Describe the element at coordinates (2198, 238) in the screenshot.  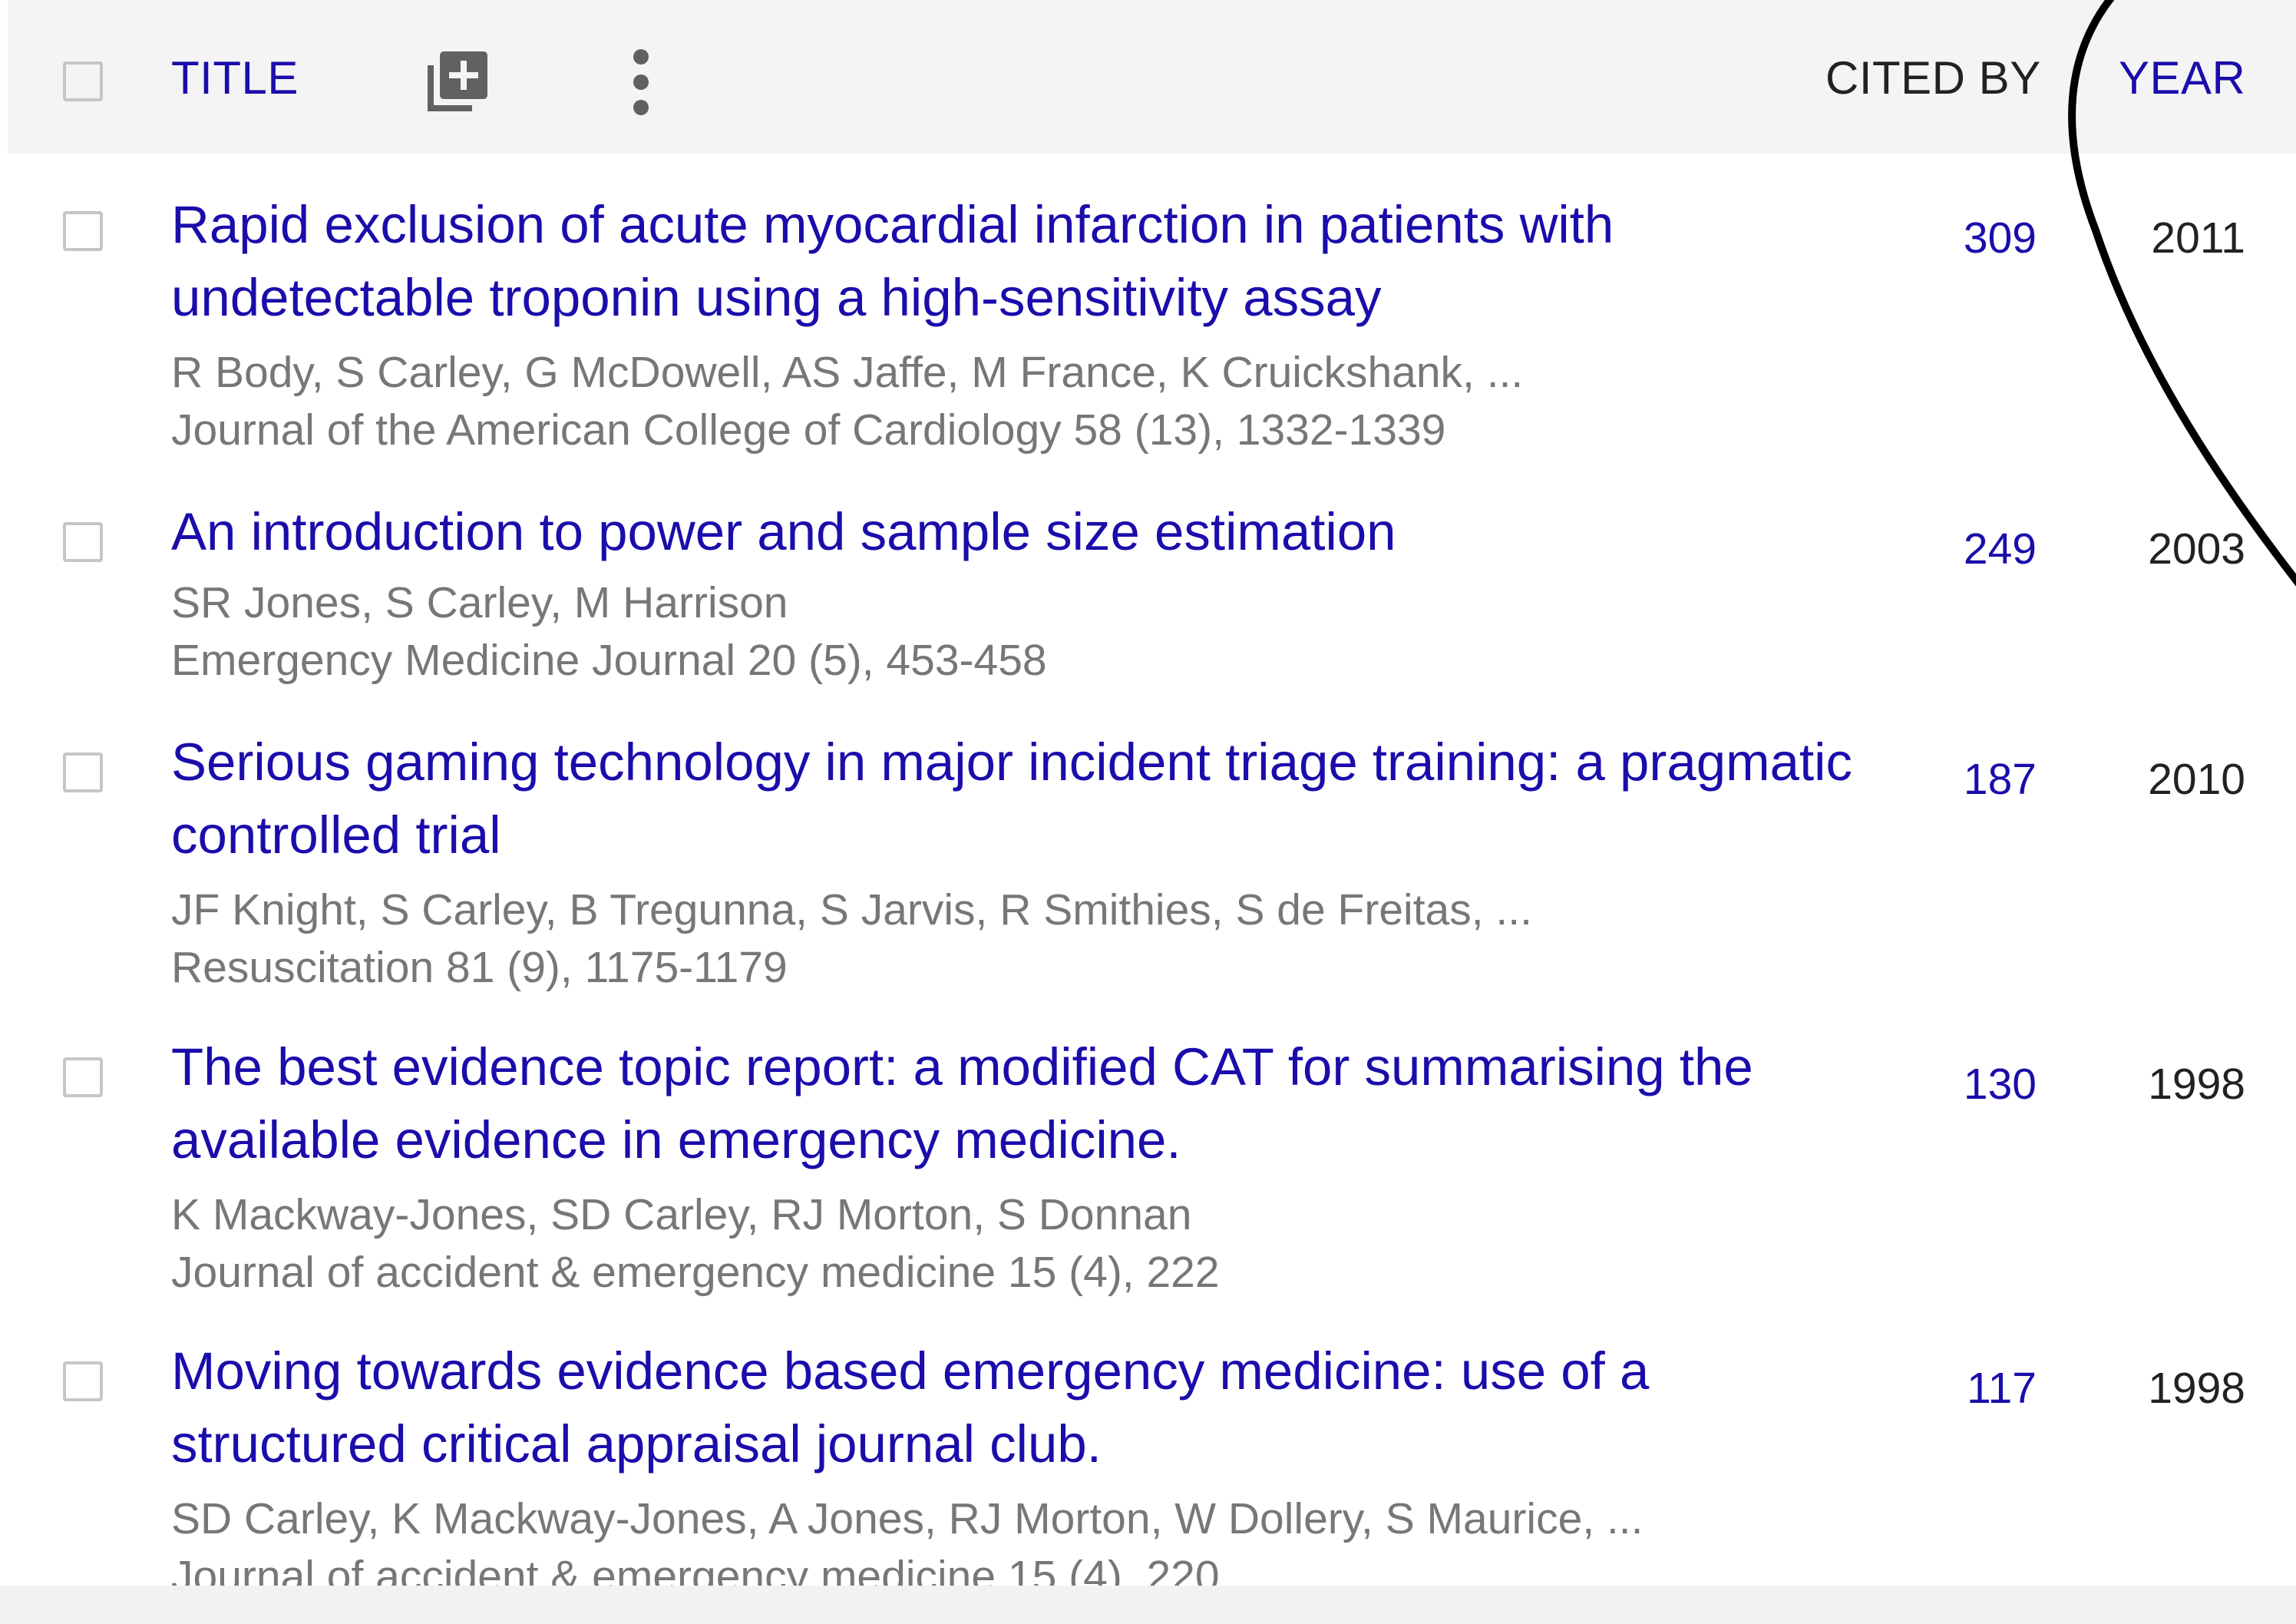
I see `article-year: 2011` at that location.